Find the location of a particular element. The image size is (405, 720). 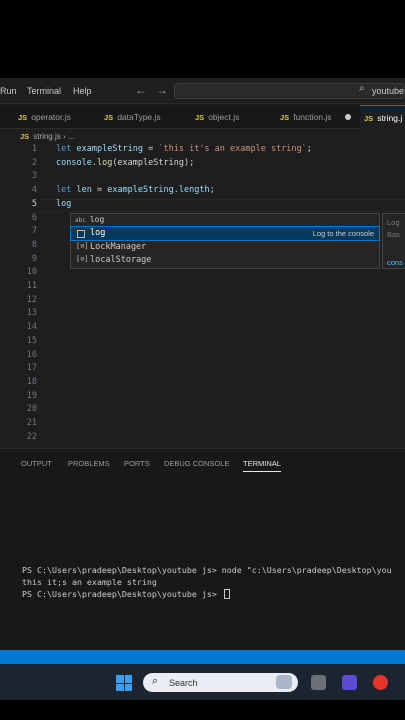

property: .length is located at coordinates (191, 190).